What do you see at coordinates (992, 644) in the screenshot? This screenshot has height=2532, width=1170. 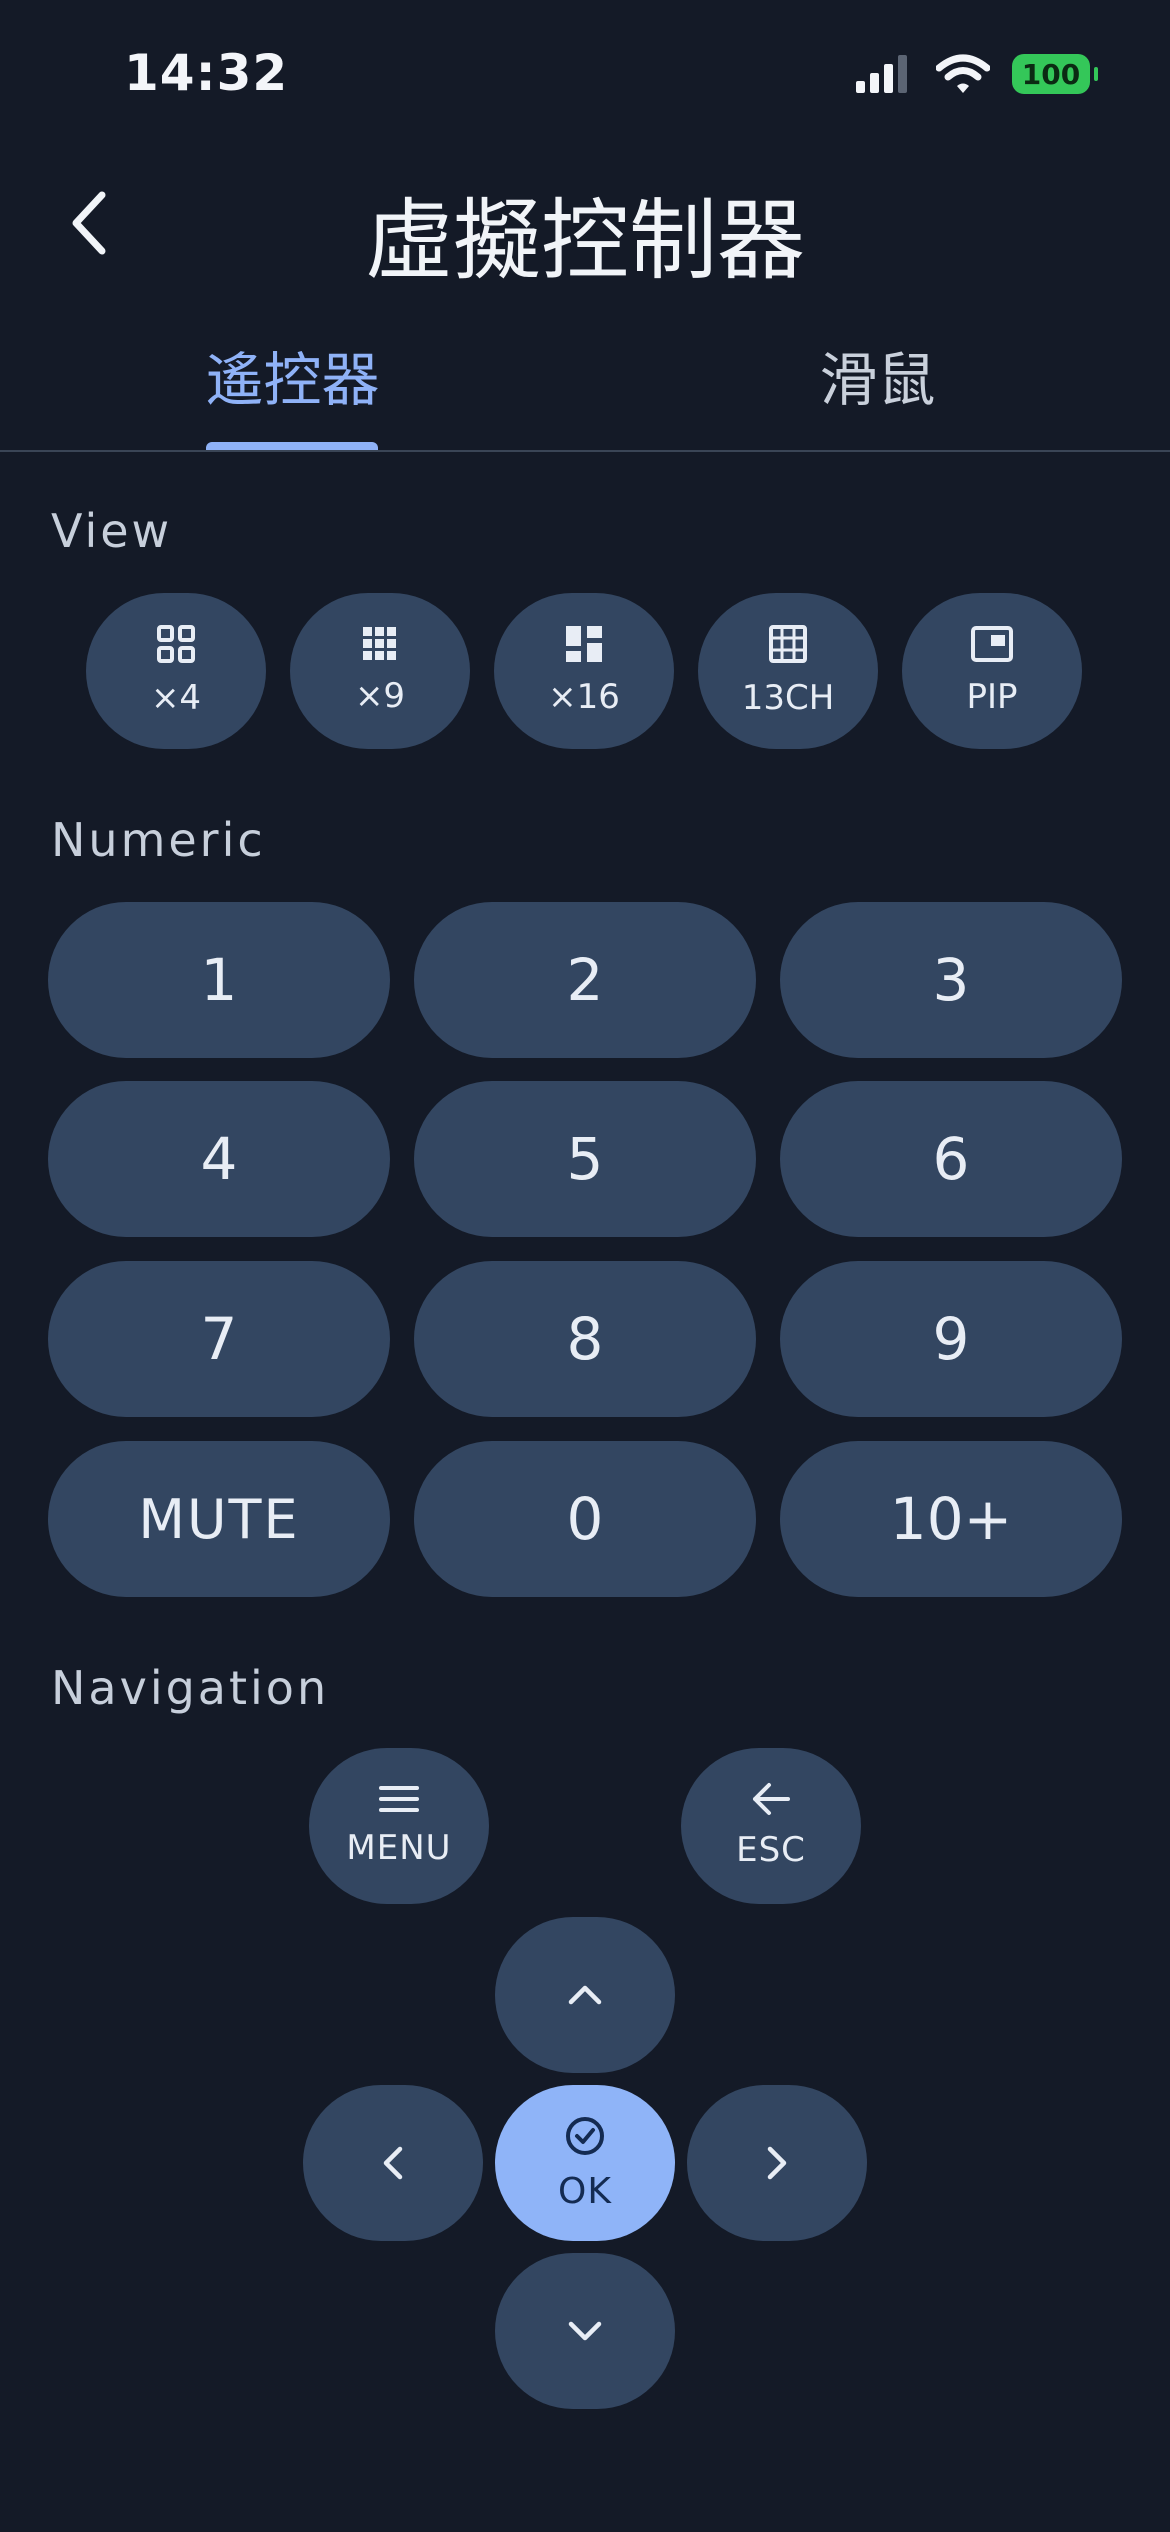 I see `picture-in-picture-icon` at bounding box center [992, 644].